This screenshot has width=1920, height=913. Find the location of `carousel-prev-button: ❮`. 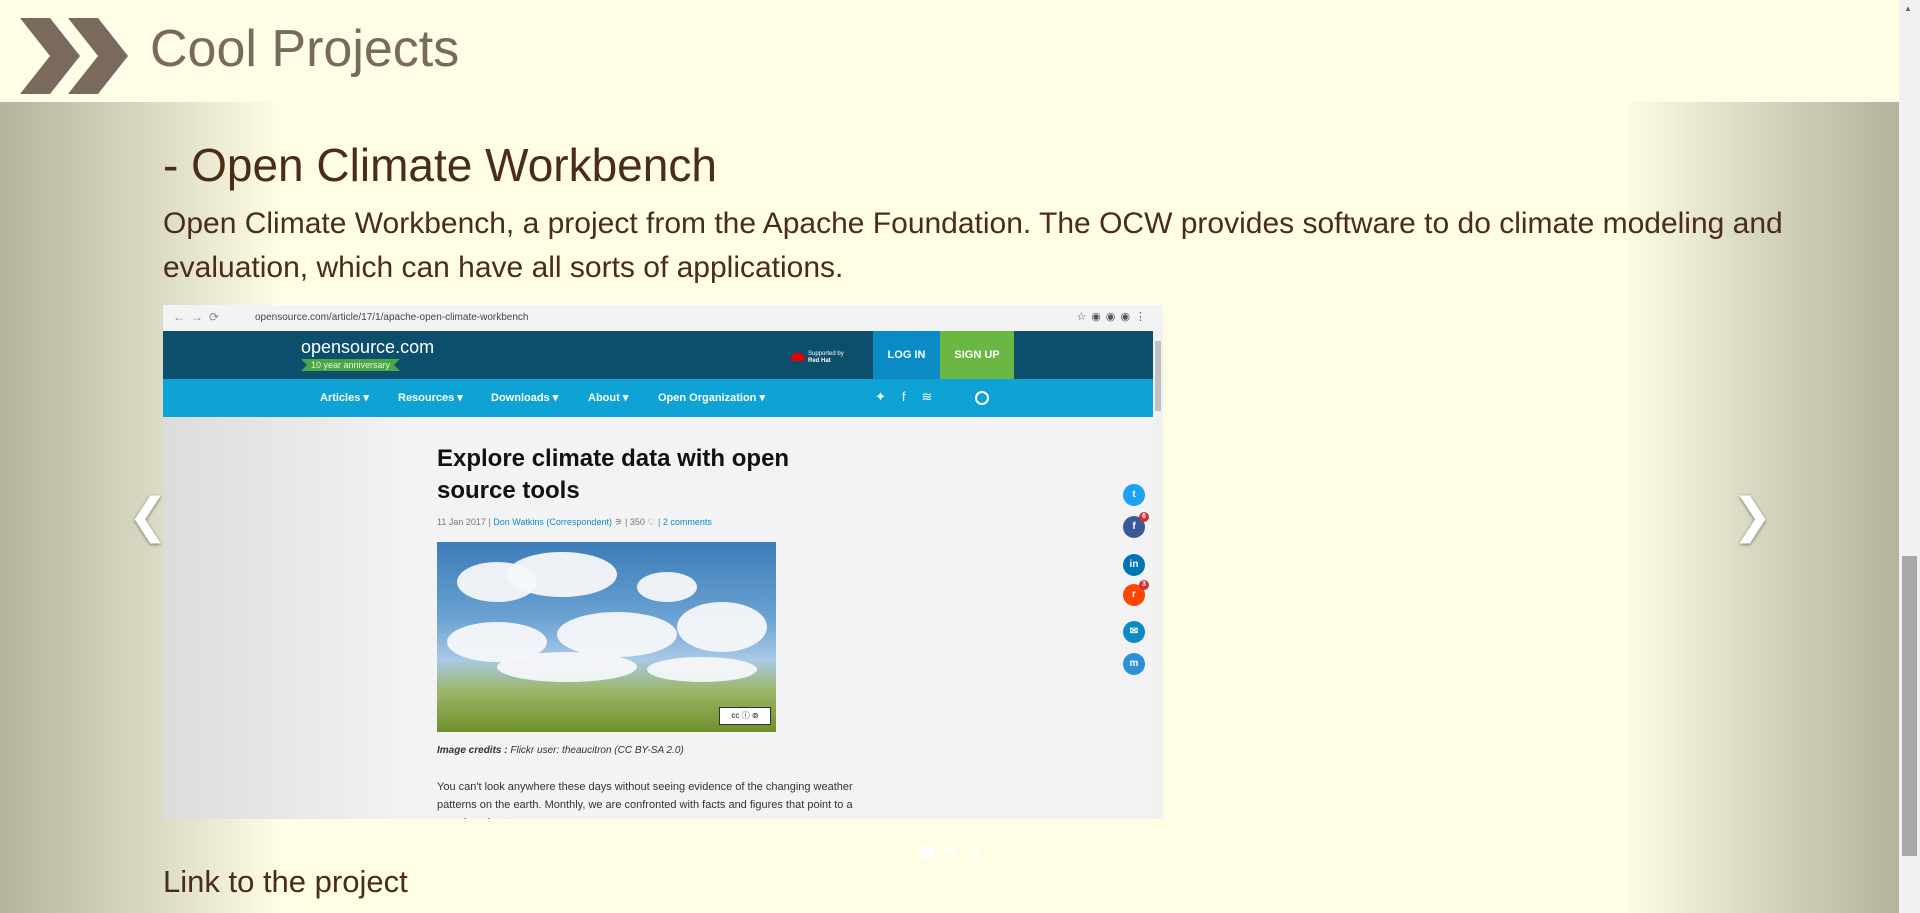

carousel-prev-button: ❮ is located at coordinates (148, 517).